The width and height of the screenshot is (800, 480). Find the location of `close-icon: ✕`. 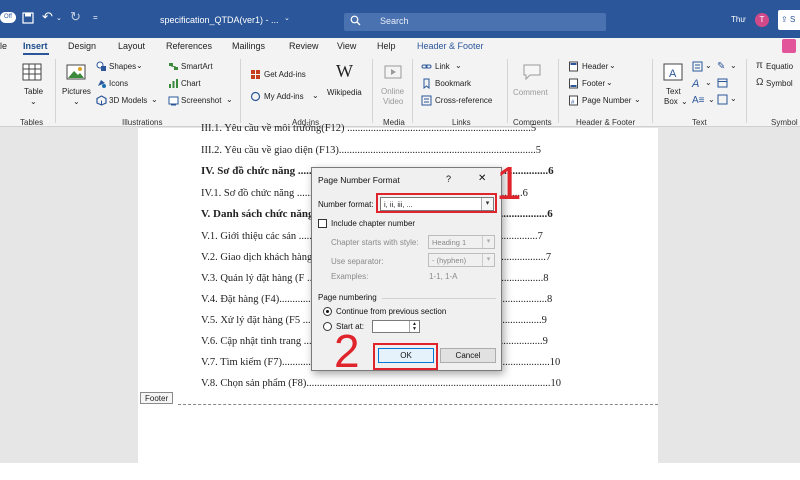

close-icon: ✕ is located at coordinates (482, 178).